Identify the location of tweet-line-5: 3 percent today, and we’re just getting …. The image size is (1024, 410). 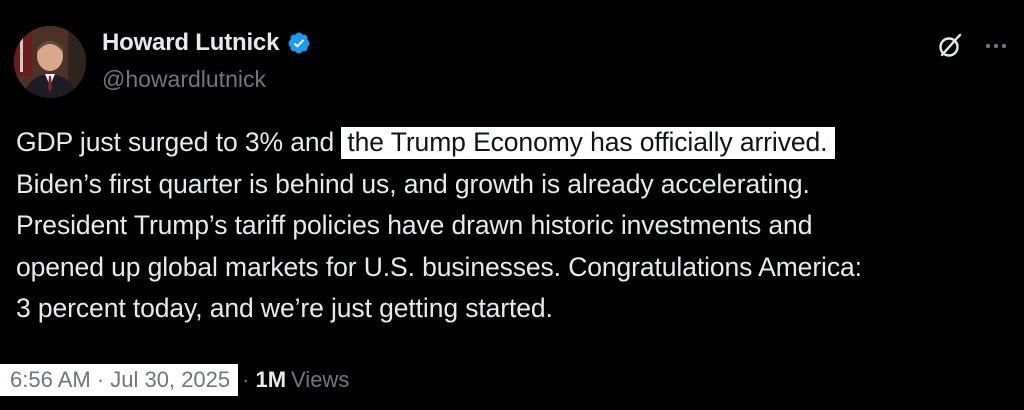
(284, 308).